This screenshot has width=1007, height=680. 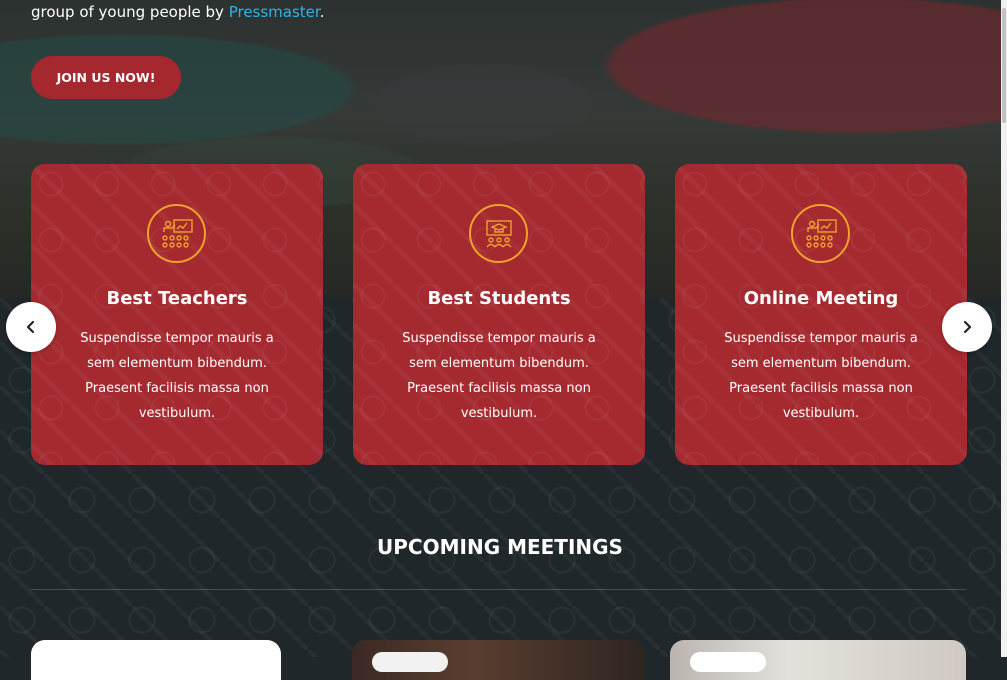 I want to click on section-divider, so click(x=498, y=589).